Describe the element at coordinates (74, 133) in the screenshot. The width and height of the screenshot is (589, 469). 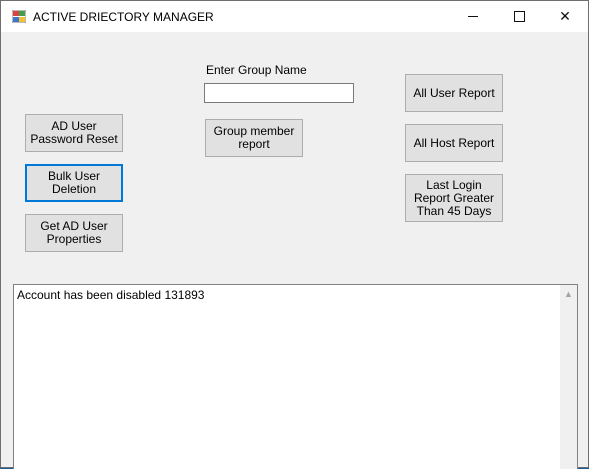
I see `password-reset-button: AD User Password Reset` at that location.